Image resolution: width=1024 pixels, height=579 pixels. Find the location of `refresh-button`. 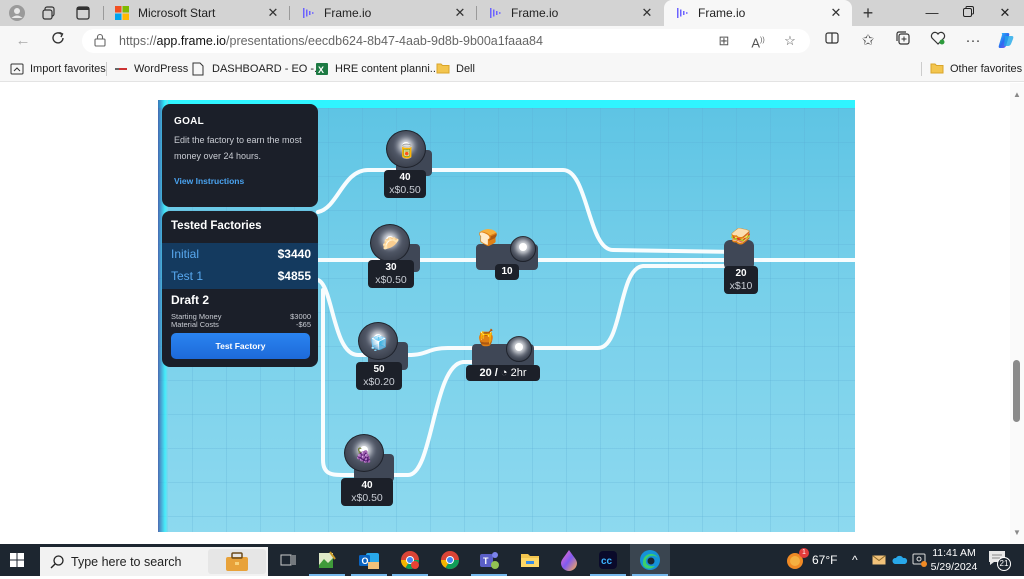

refresh-button is located at coordinates (58, 41).